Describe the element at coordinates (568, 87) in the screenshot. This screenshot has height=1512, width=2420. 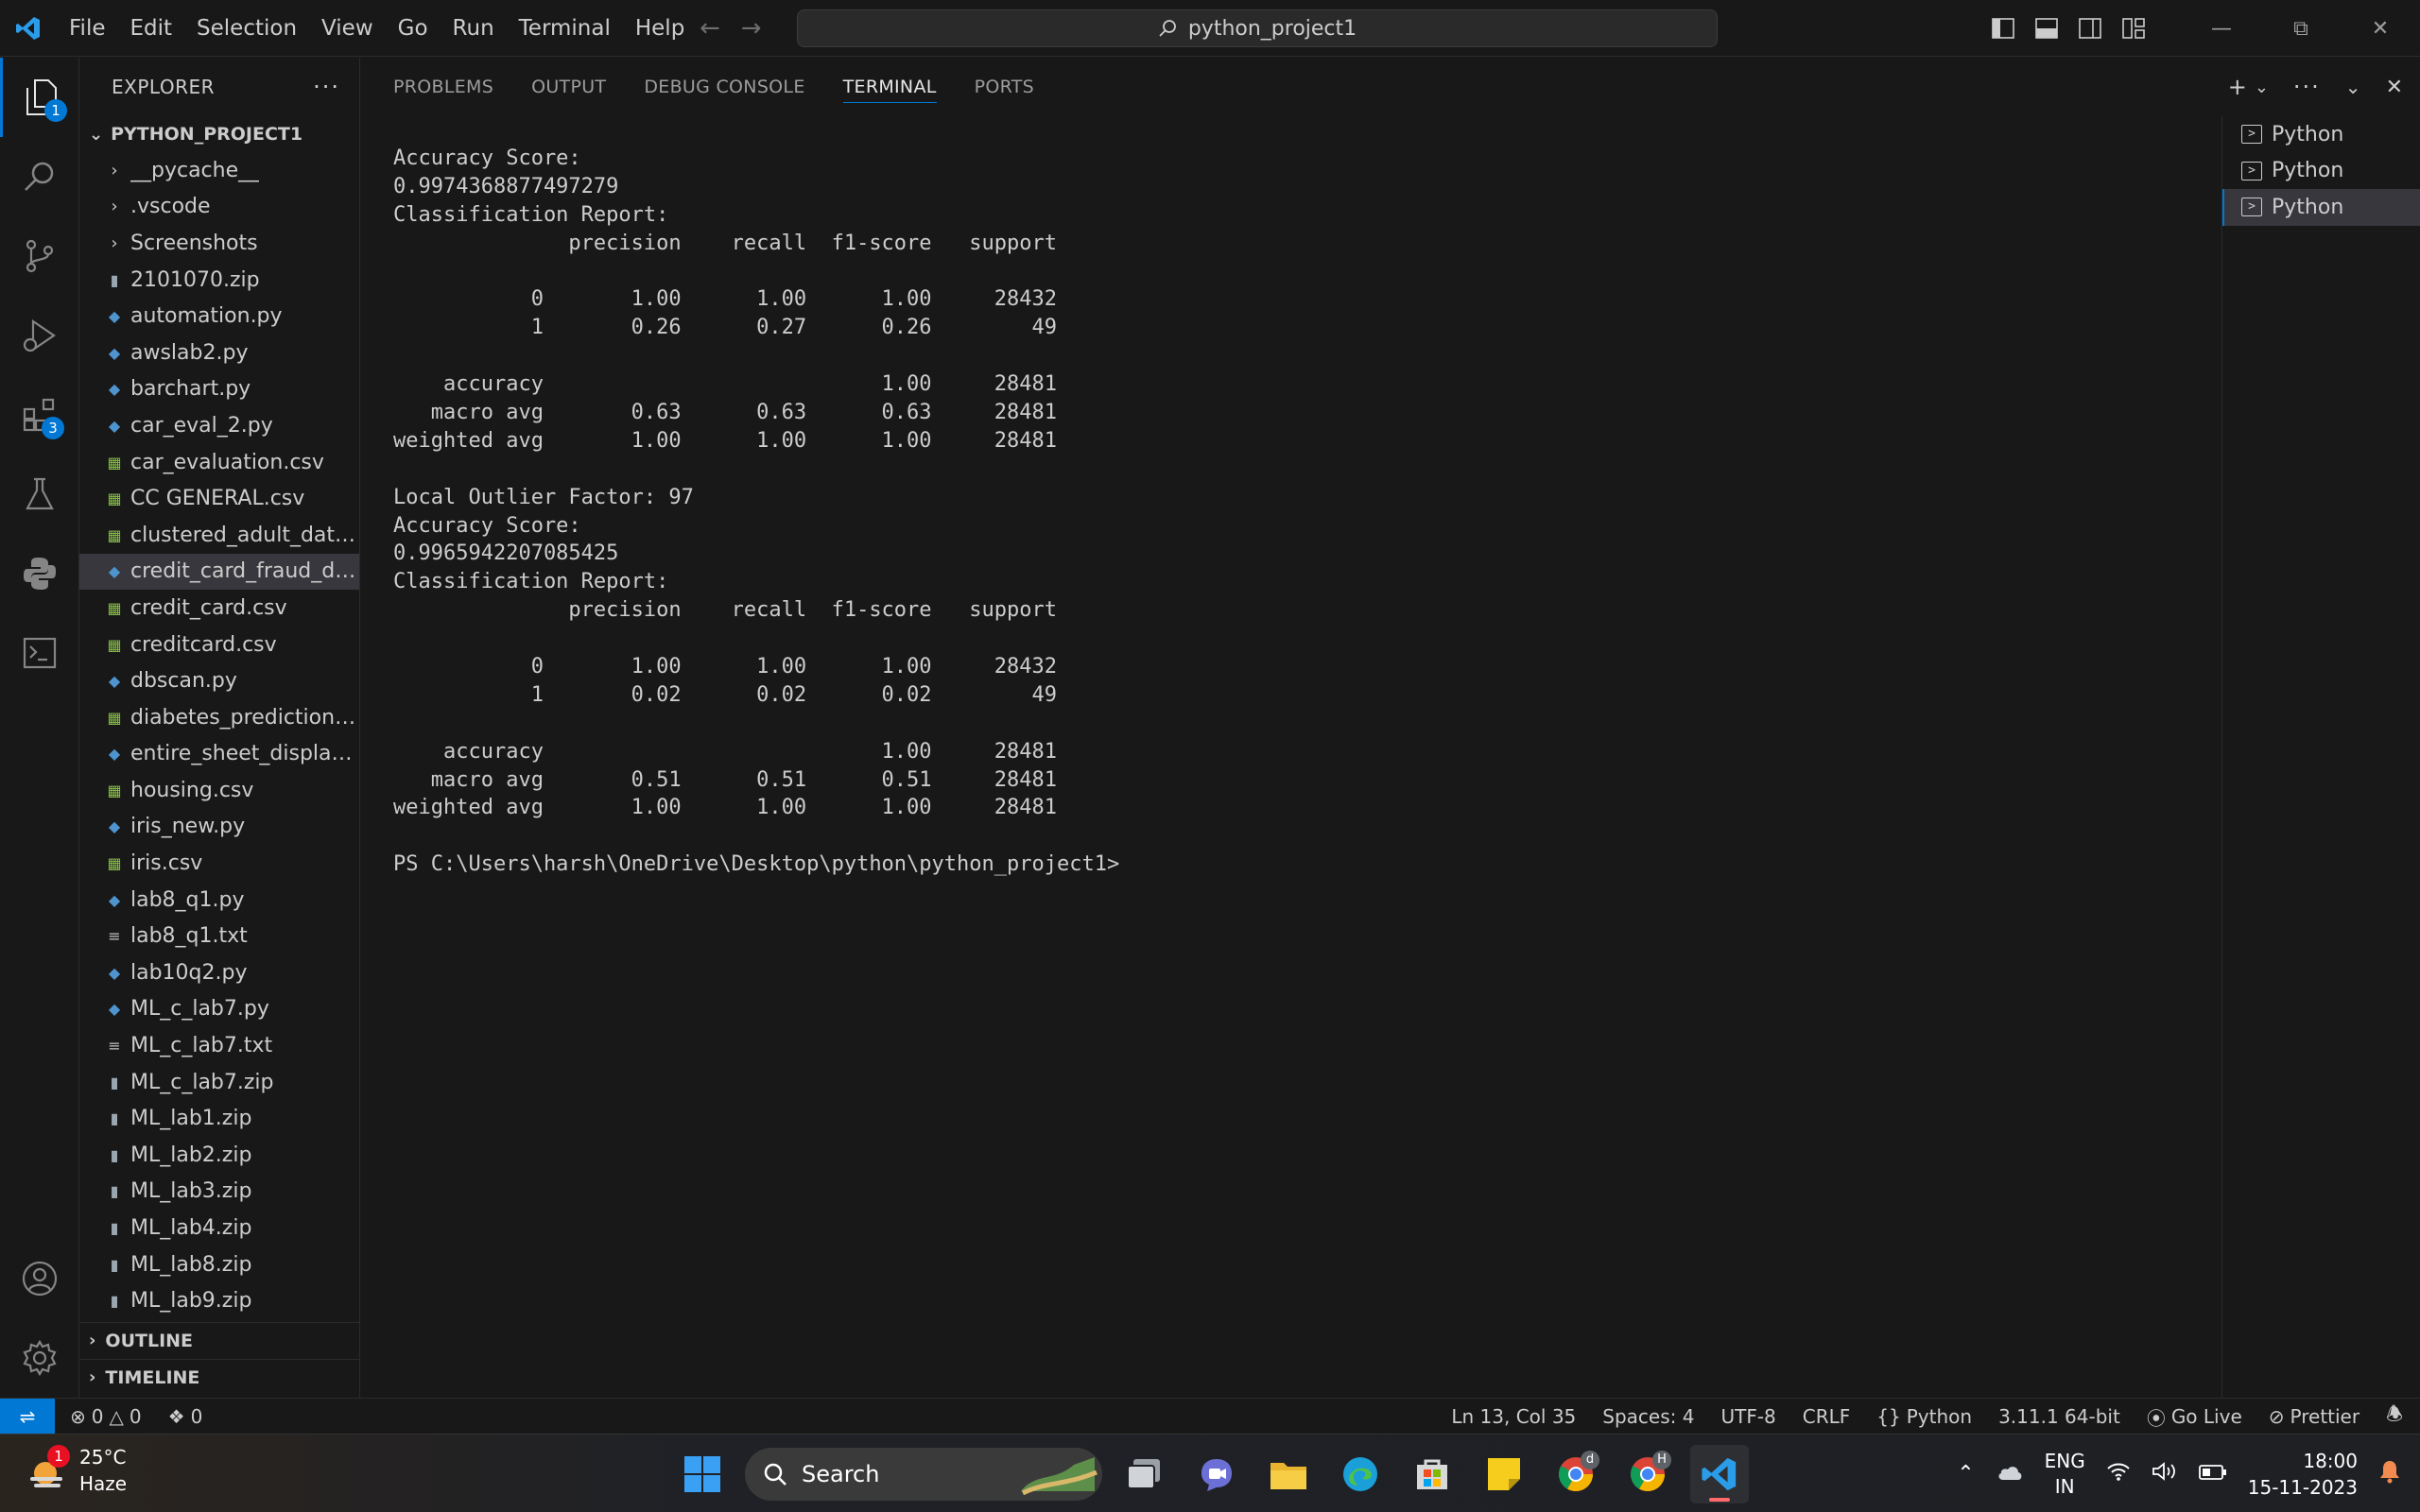
I see `tab-output: OUTPUT` at that location.